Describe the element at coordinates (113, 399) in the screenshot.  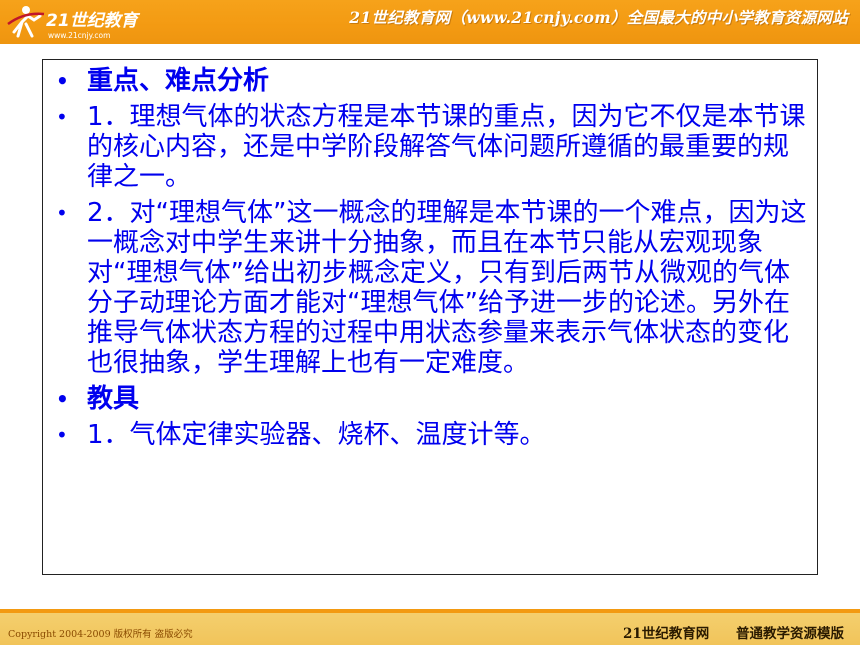
I see `list-item-text: 教具` at that location.